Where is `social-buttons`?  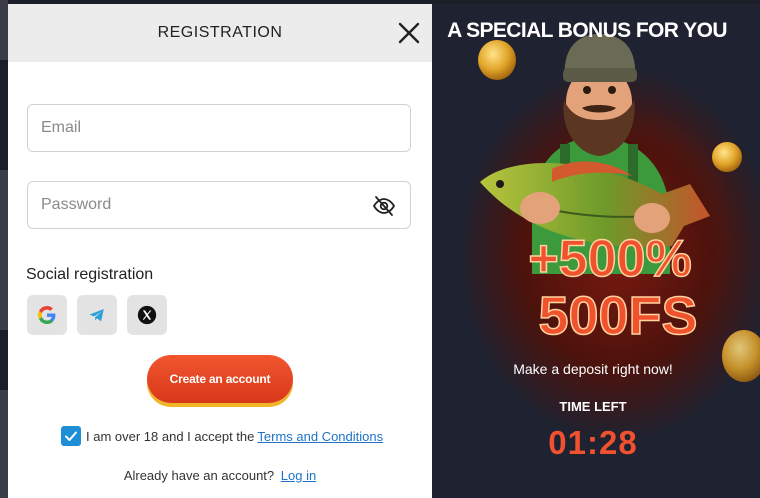
social-buttons is located at coordinates (97, 315).